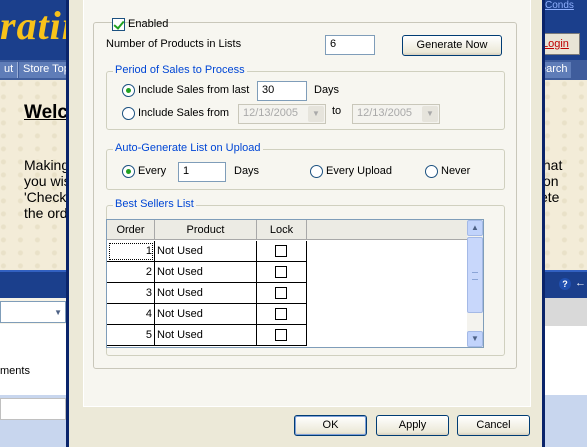  I want to click on never-radio, so click(431, 171).